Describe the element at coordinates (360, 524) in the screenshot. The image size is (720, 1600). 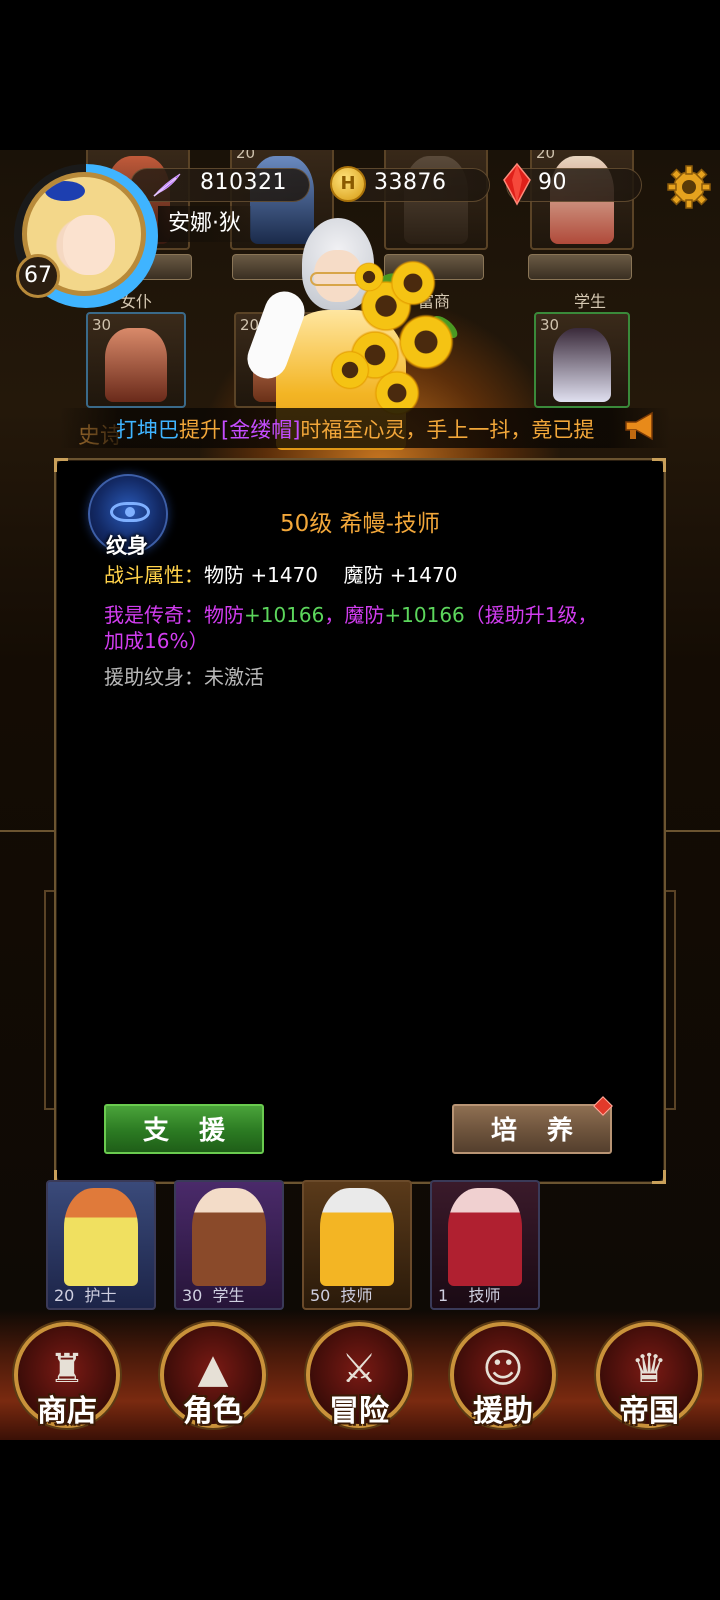
I see `dialog-title: 50级 希幔-技师` at that location.